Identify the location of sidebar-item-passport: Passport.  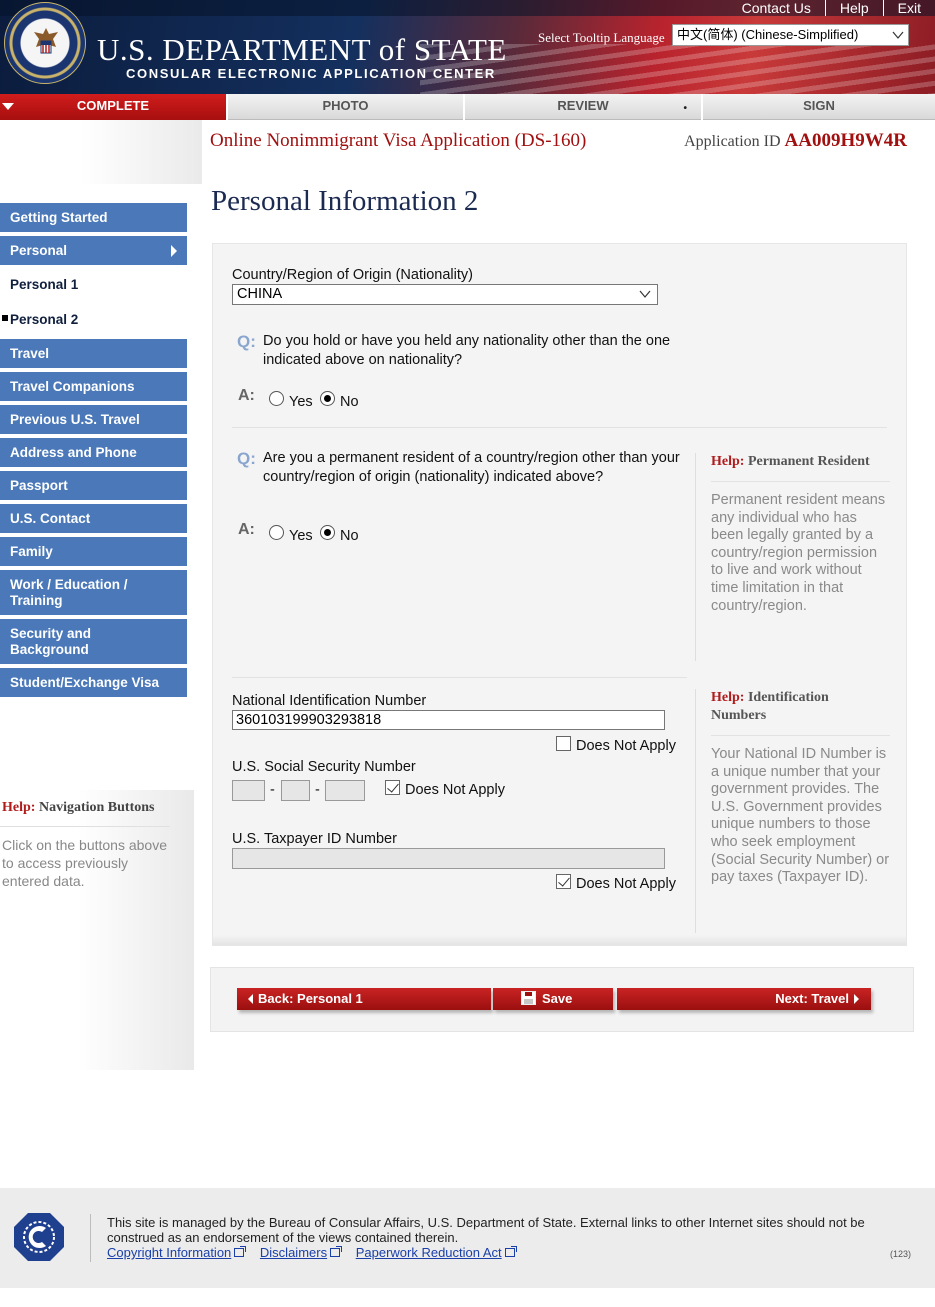
(93, 486).